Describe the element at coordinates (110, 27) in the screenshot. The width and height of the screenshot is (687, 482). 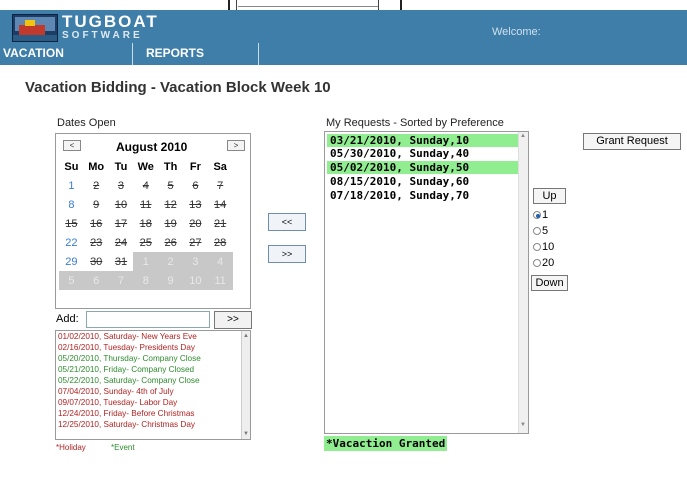
I see `brand: TUGBOAT SOFTWARE` at that location.